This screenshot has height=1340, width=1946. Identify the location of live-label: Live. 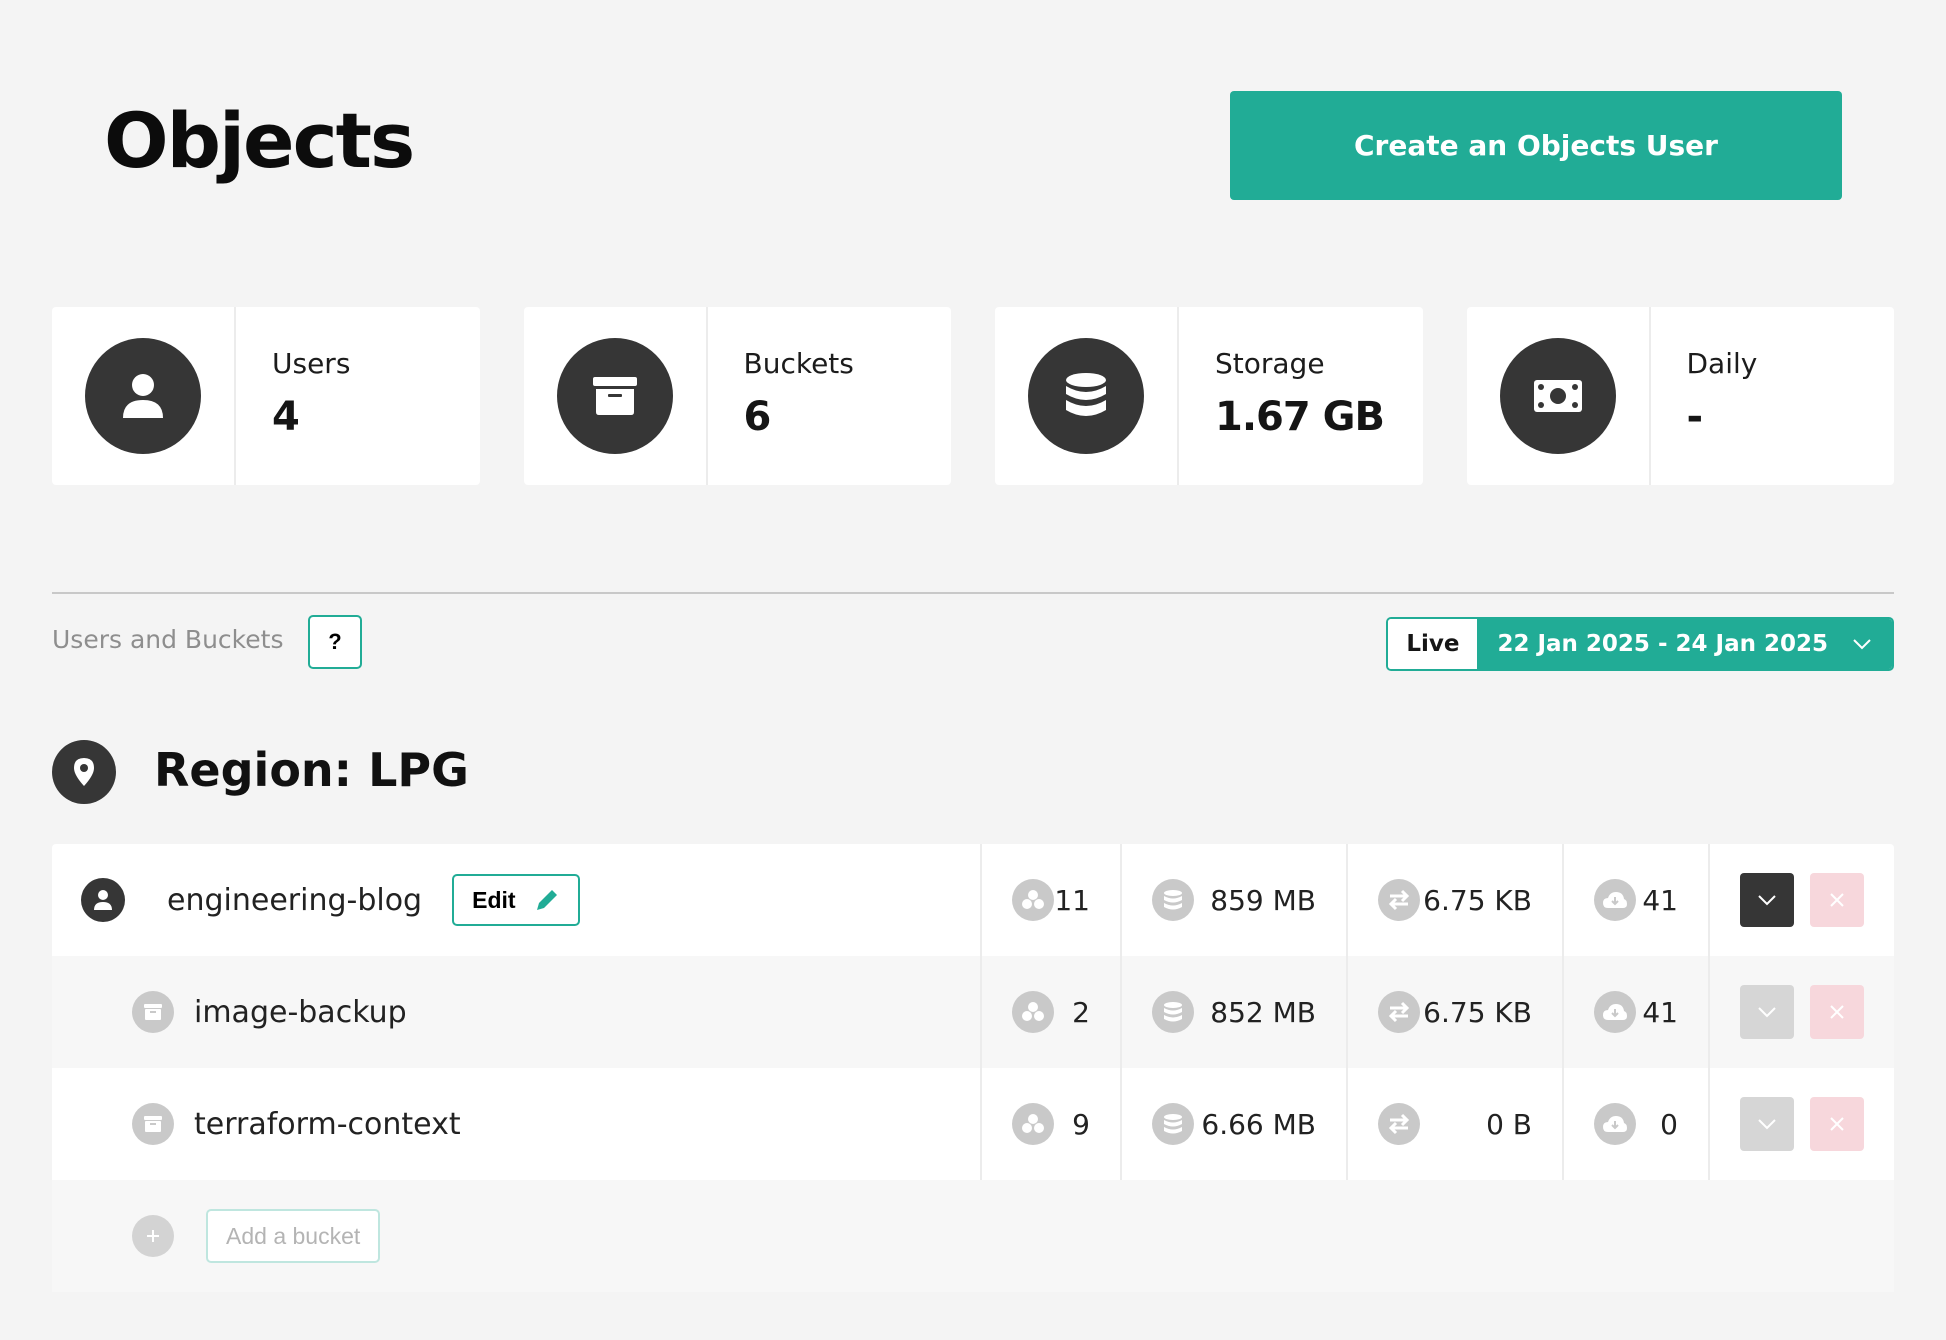
(1433, 644).